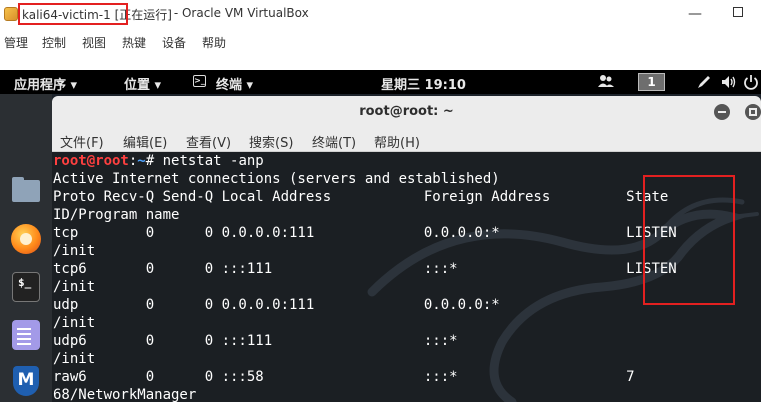 Image resolution: width=761 pixels, height=402 pixels. I want to click on clock: 星期三 19:10, so click(423, 83).